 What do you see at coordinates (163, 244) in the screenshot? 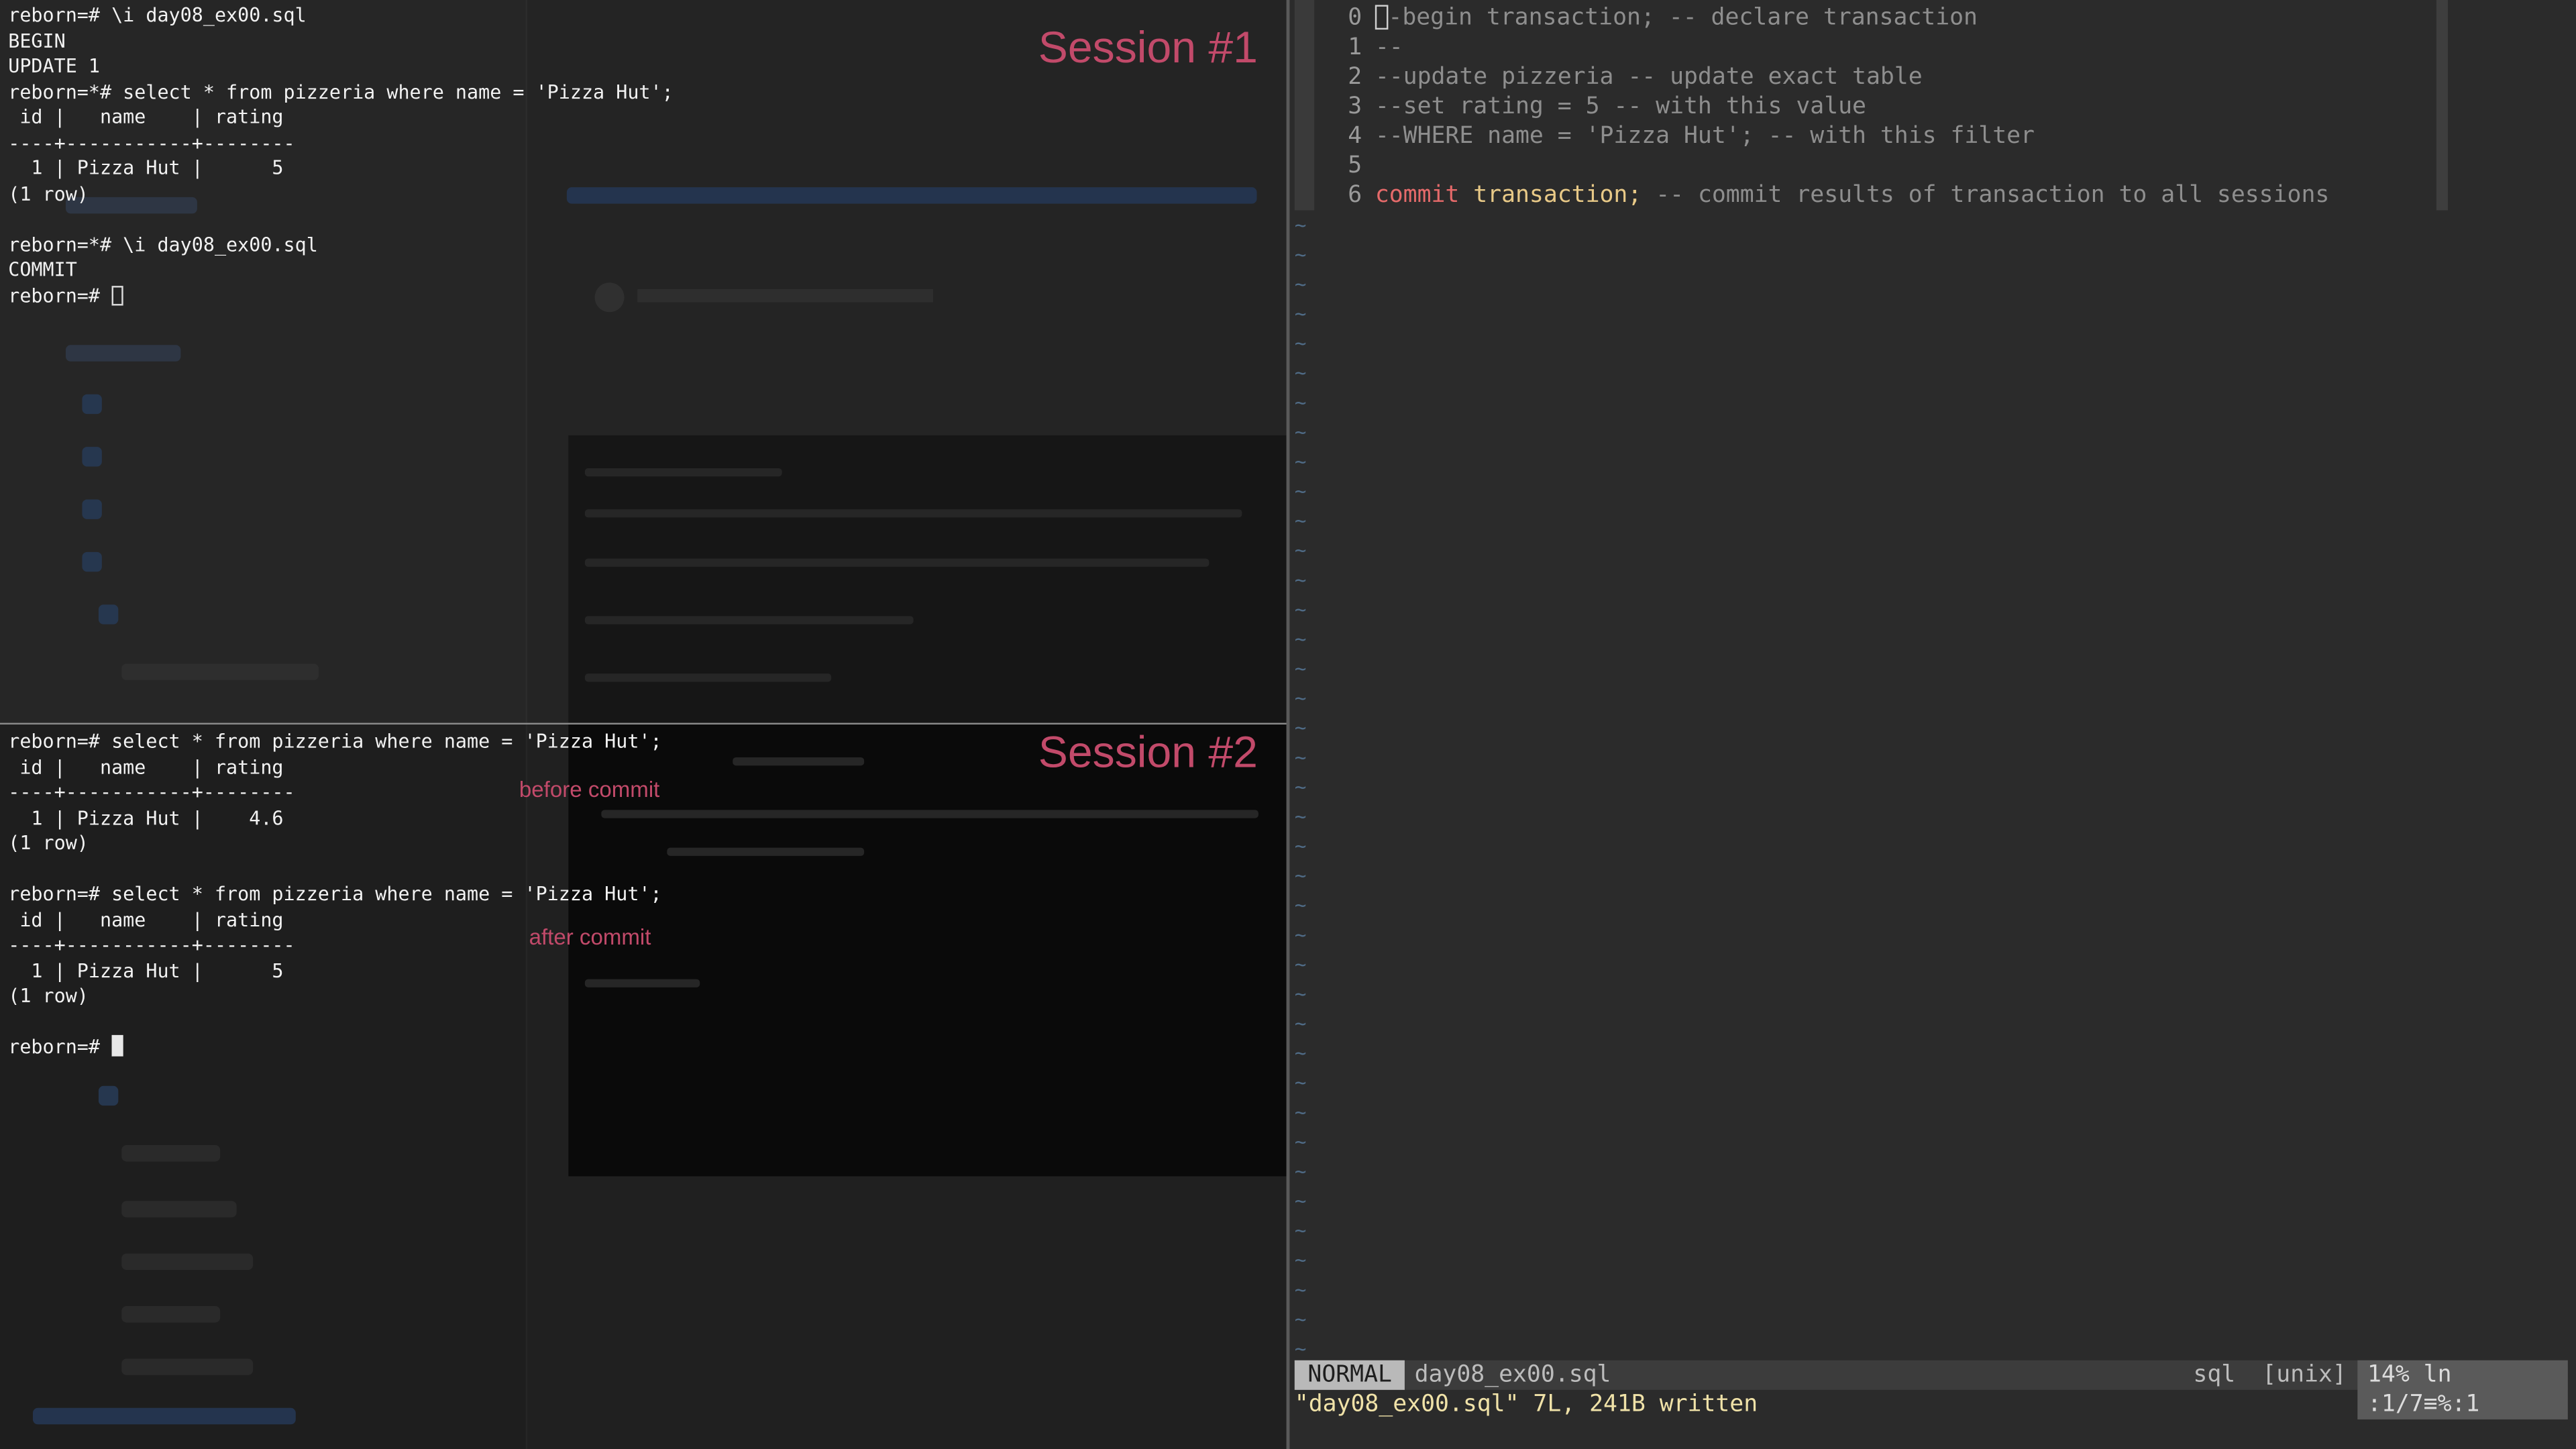
I see `terminal-line: reborn=*# \i day08_ex00.sql` at bounding box center [163, 244].